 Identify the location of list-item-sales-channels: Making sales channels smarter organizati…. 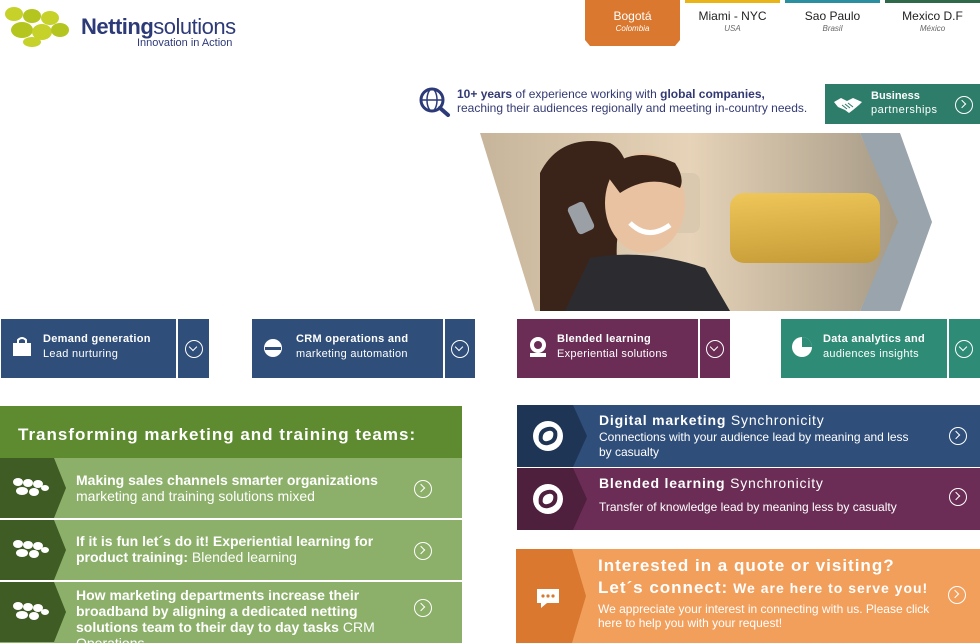
(231, 488).